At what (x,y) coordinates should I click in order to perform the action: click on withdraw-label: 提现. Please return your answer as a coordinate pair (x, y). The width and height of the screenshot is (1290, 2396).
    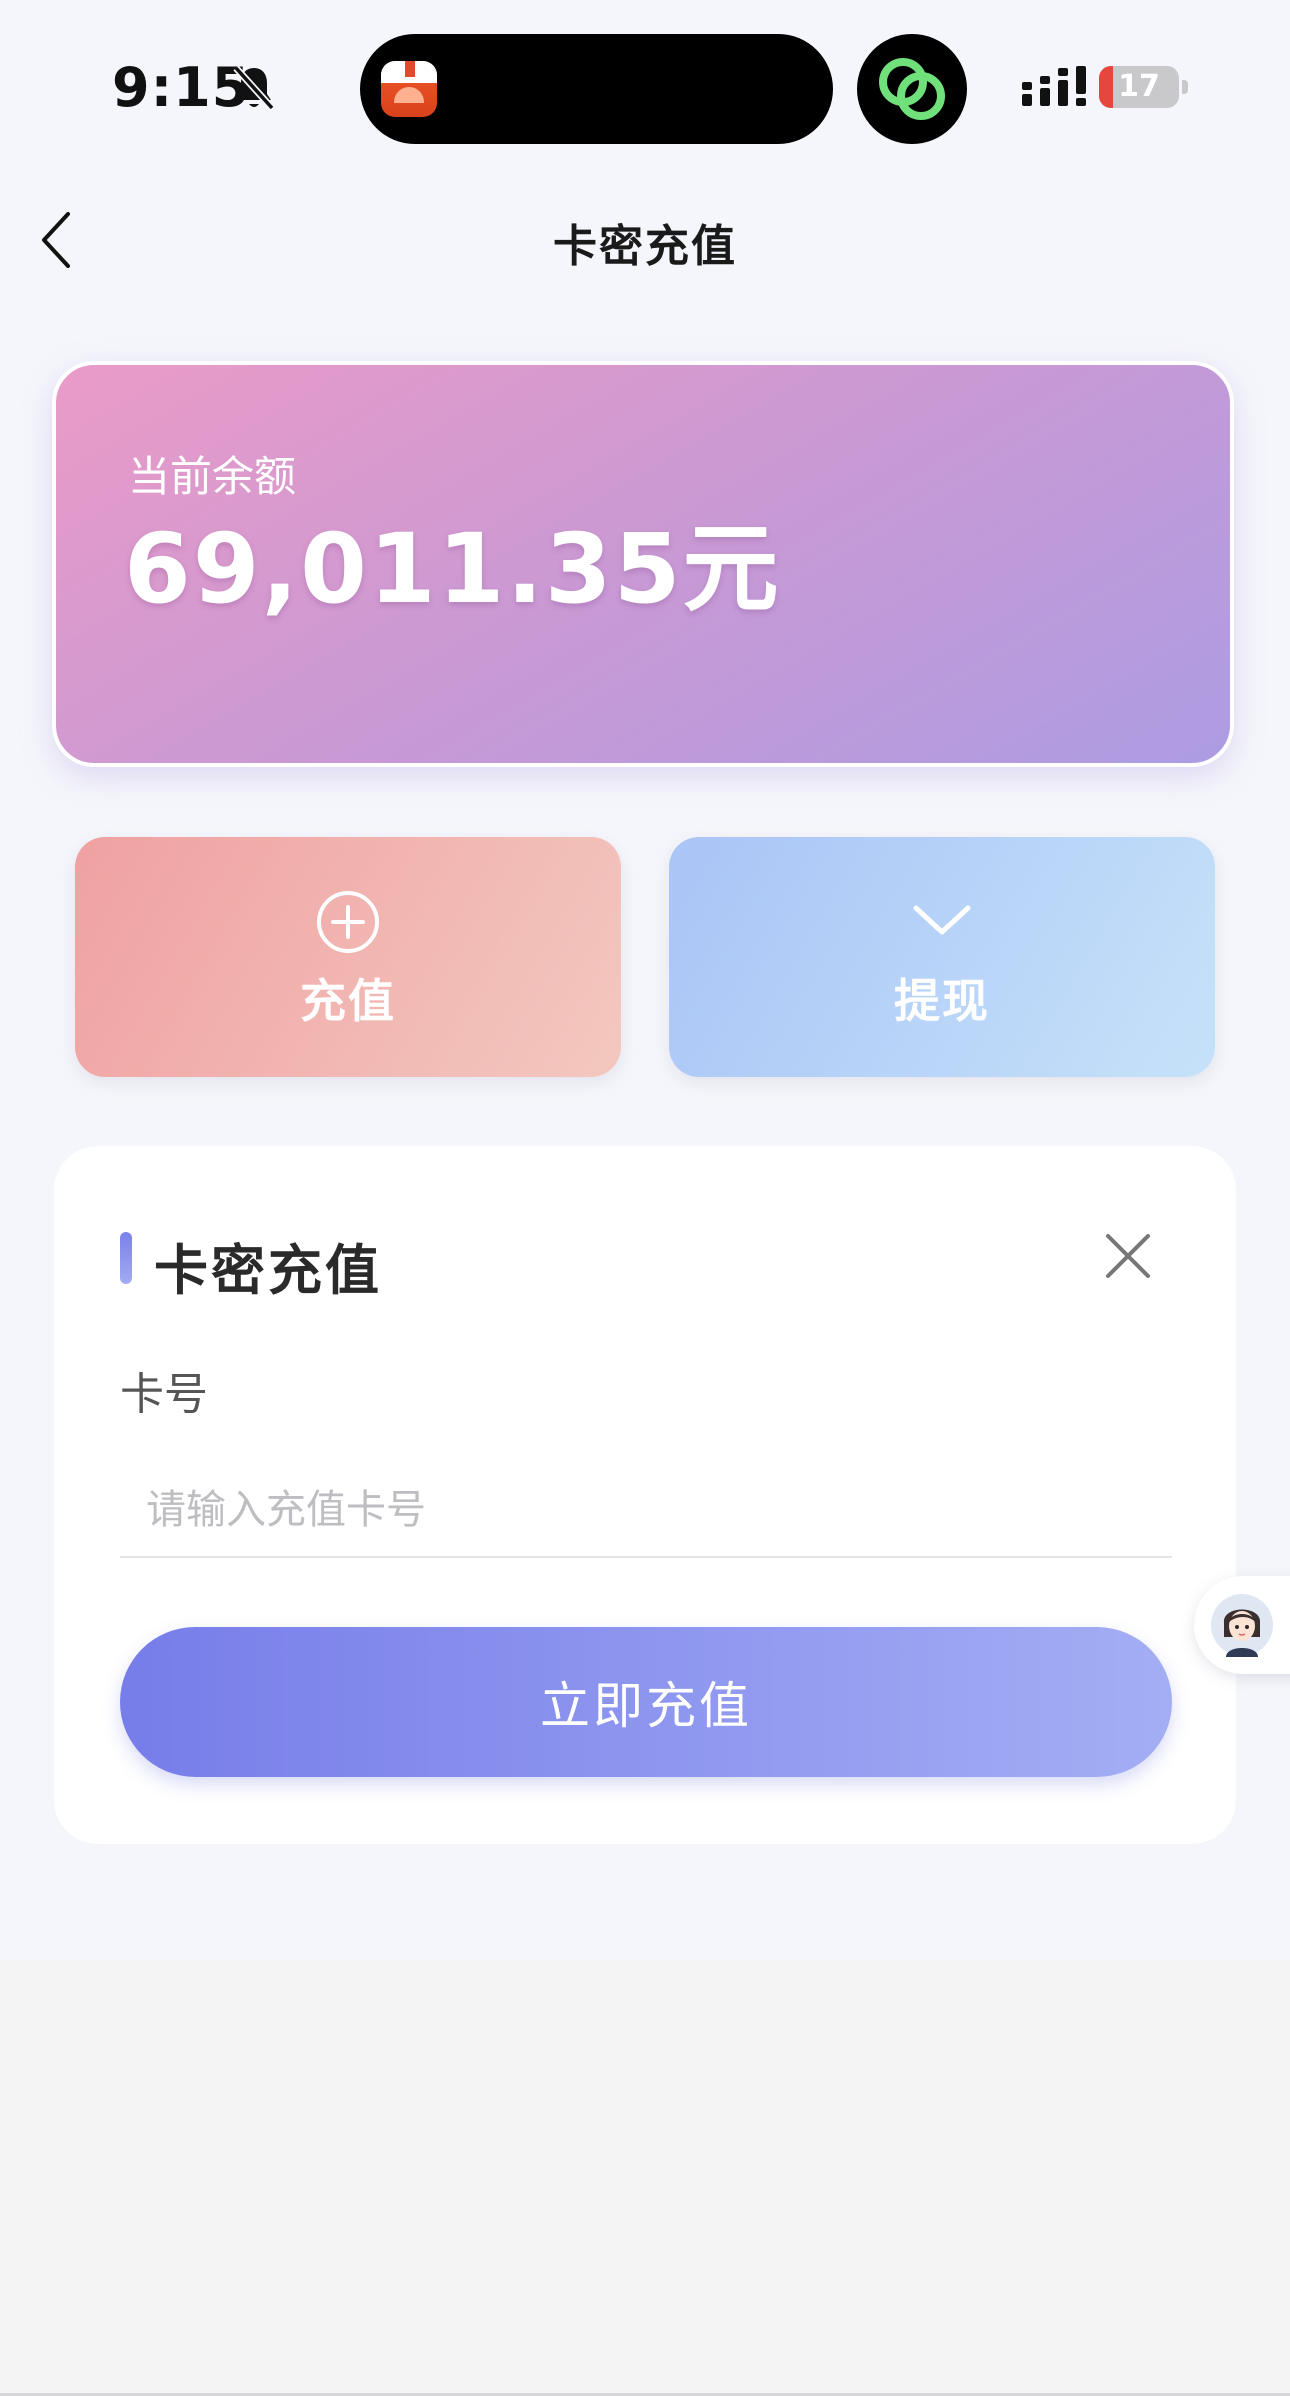
    Looking at the image, I should click on (942, 1001).